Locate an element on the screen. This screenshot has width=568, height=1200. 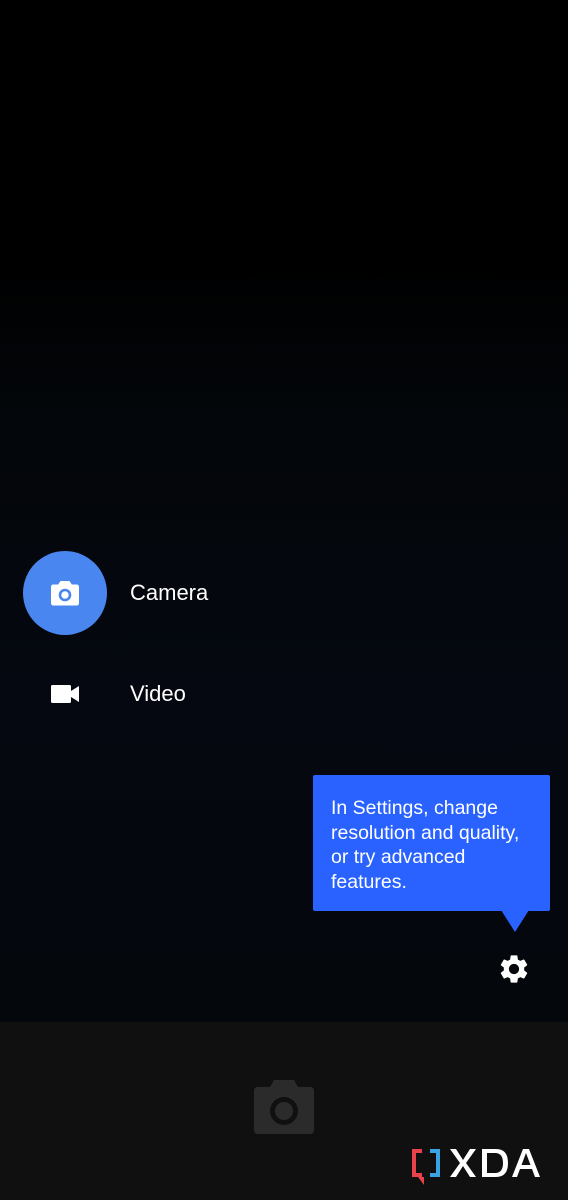
shutter-button is located at coordinates (284, 1107).